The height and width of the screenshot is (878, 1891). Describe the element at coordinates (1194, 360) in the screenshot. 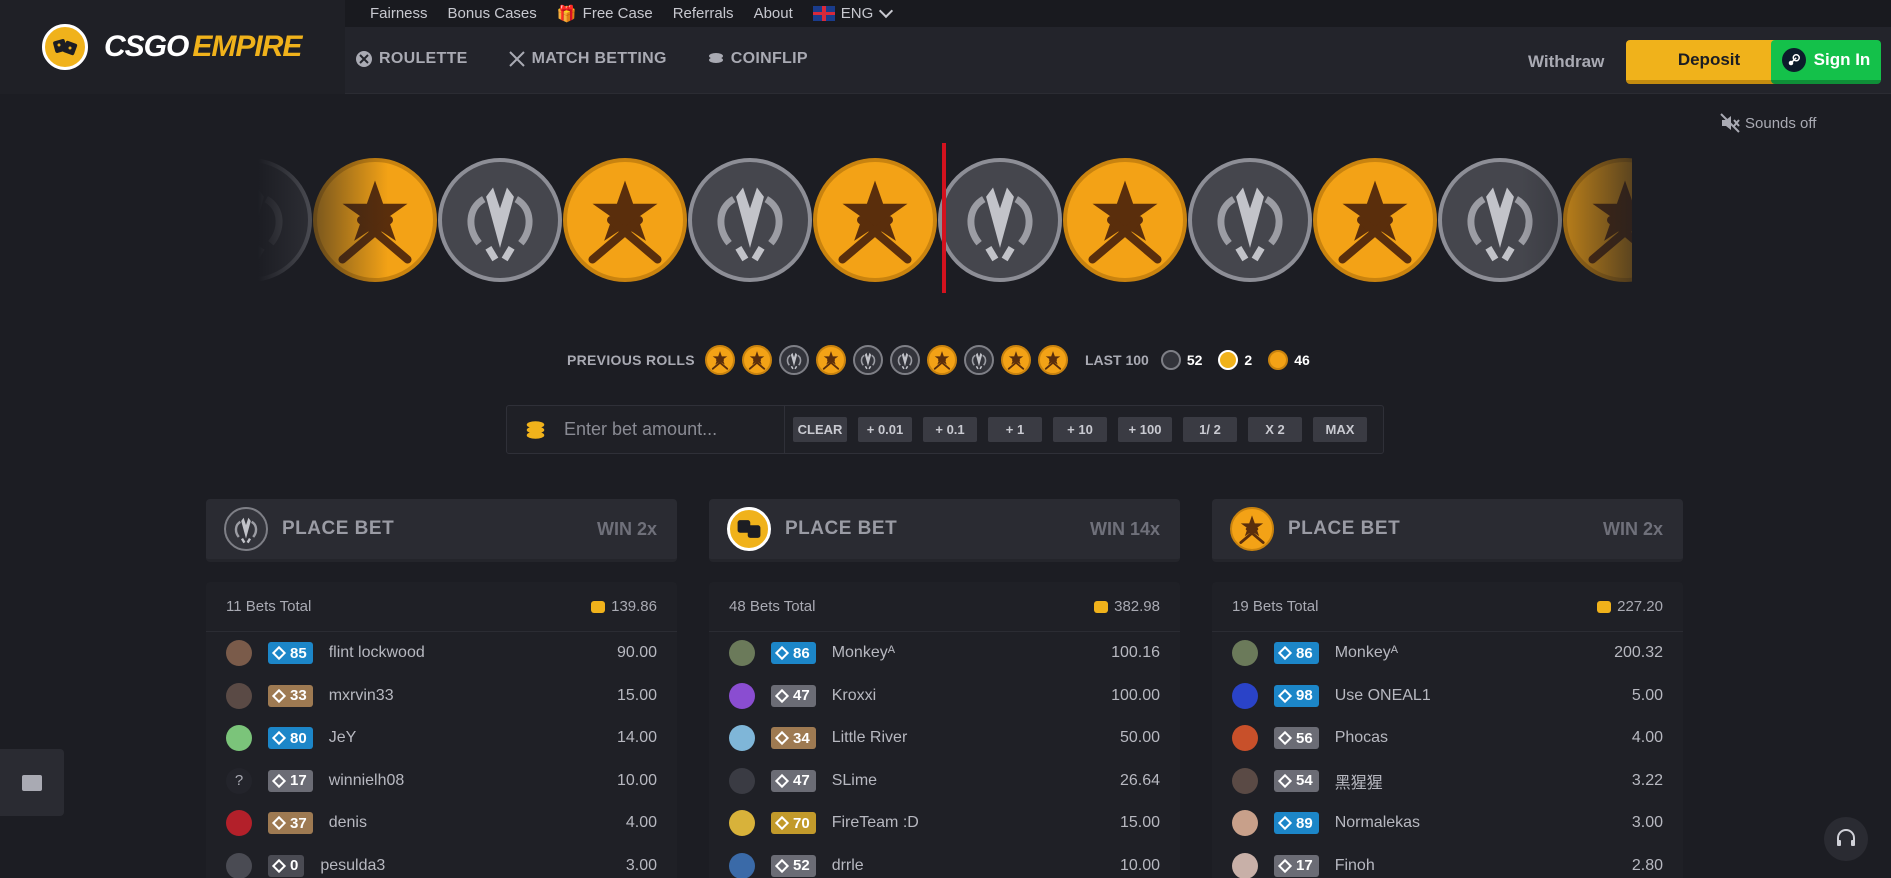

I see `last-100-ct-count: 52` at that location.